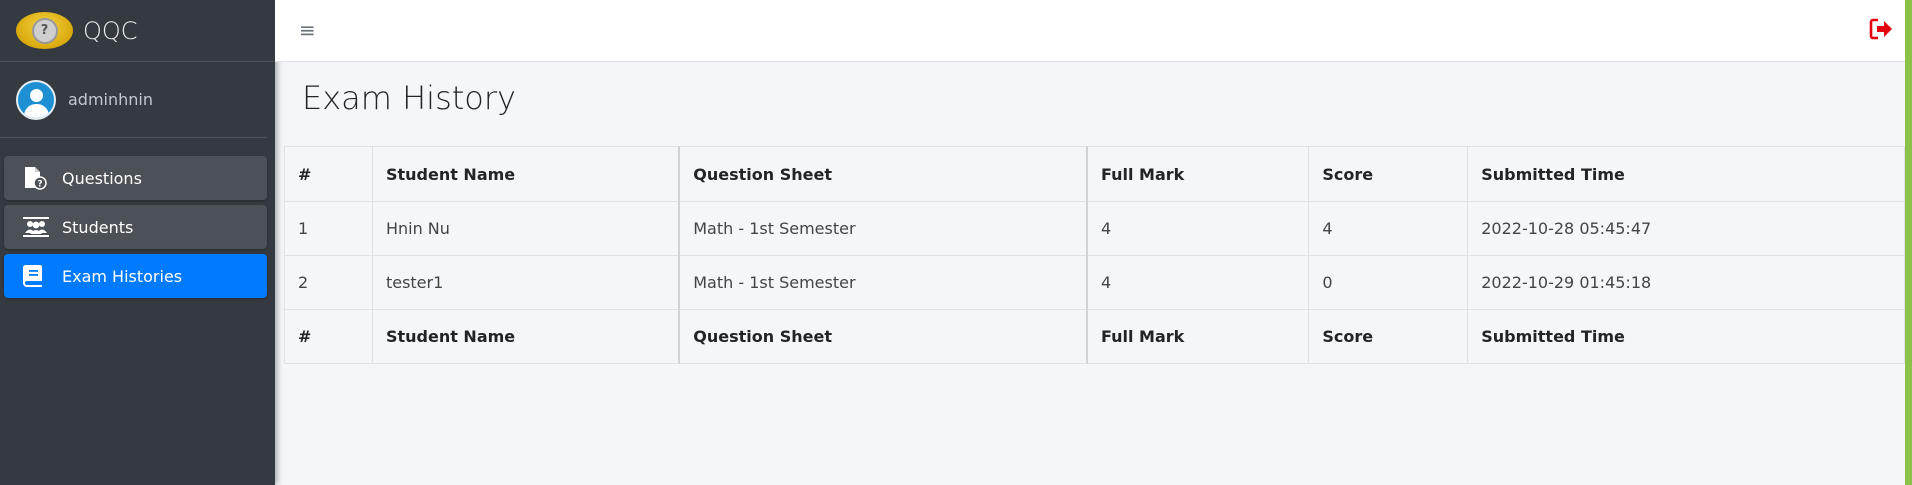  What do you see at coordinates (1686, 174) in the screenshot?
I see `column-header-submitted-time: Submitted Time` at bounding box center [1686, 174].